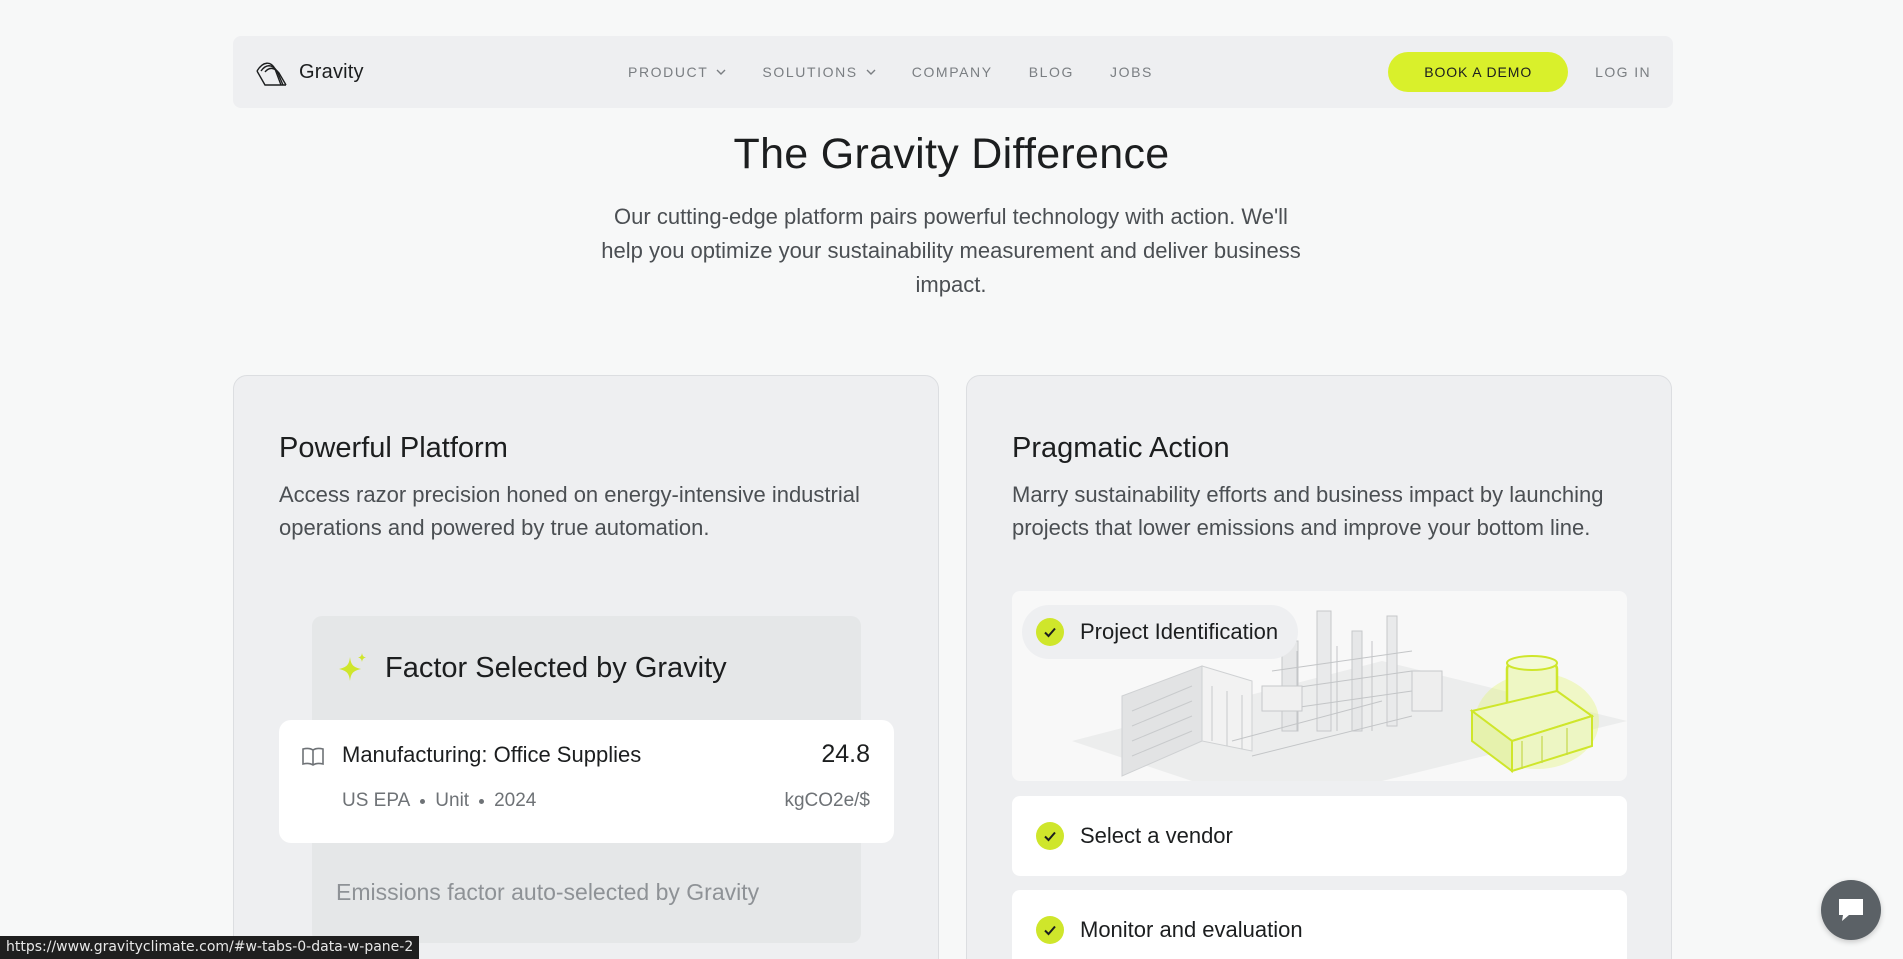 This screenshot has height=959, width=1903. I want to click on factor-unit: kgCO2e/$, so click(827, 800).